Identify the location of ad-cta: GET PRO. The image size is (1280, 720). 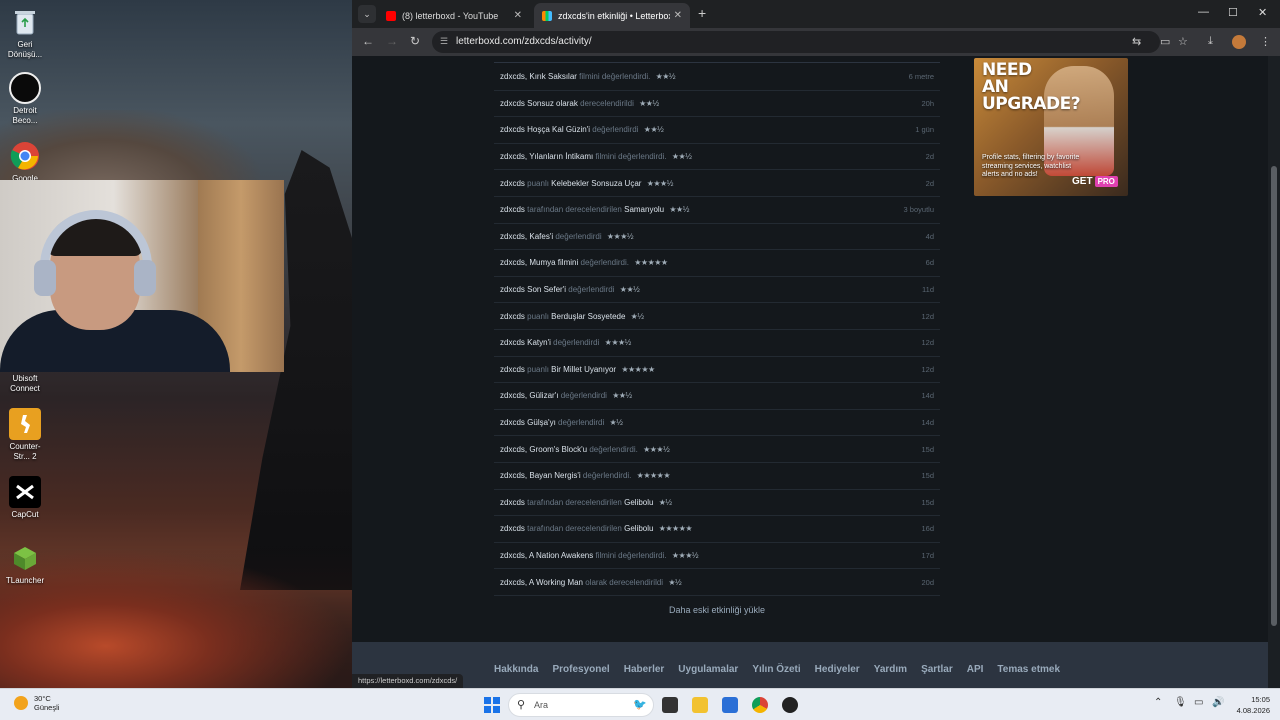
(1095, 181).